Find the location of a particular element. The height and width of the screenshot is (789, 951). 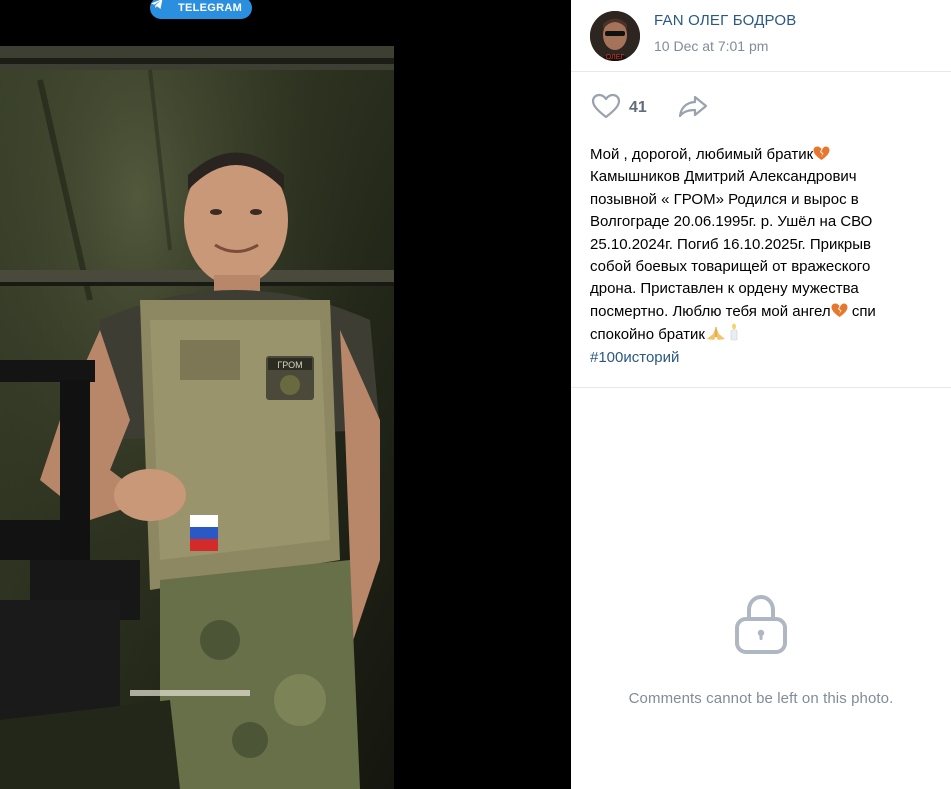

svg-text: ОЛЕГ is located at coordinates (615, 57).